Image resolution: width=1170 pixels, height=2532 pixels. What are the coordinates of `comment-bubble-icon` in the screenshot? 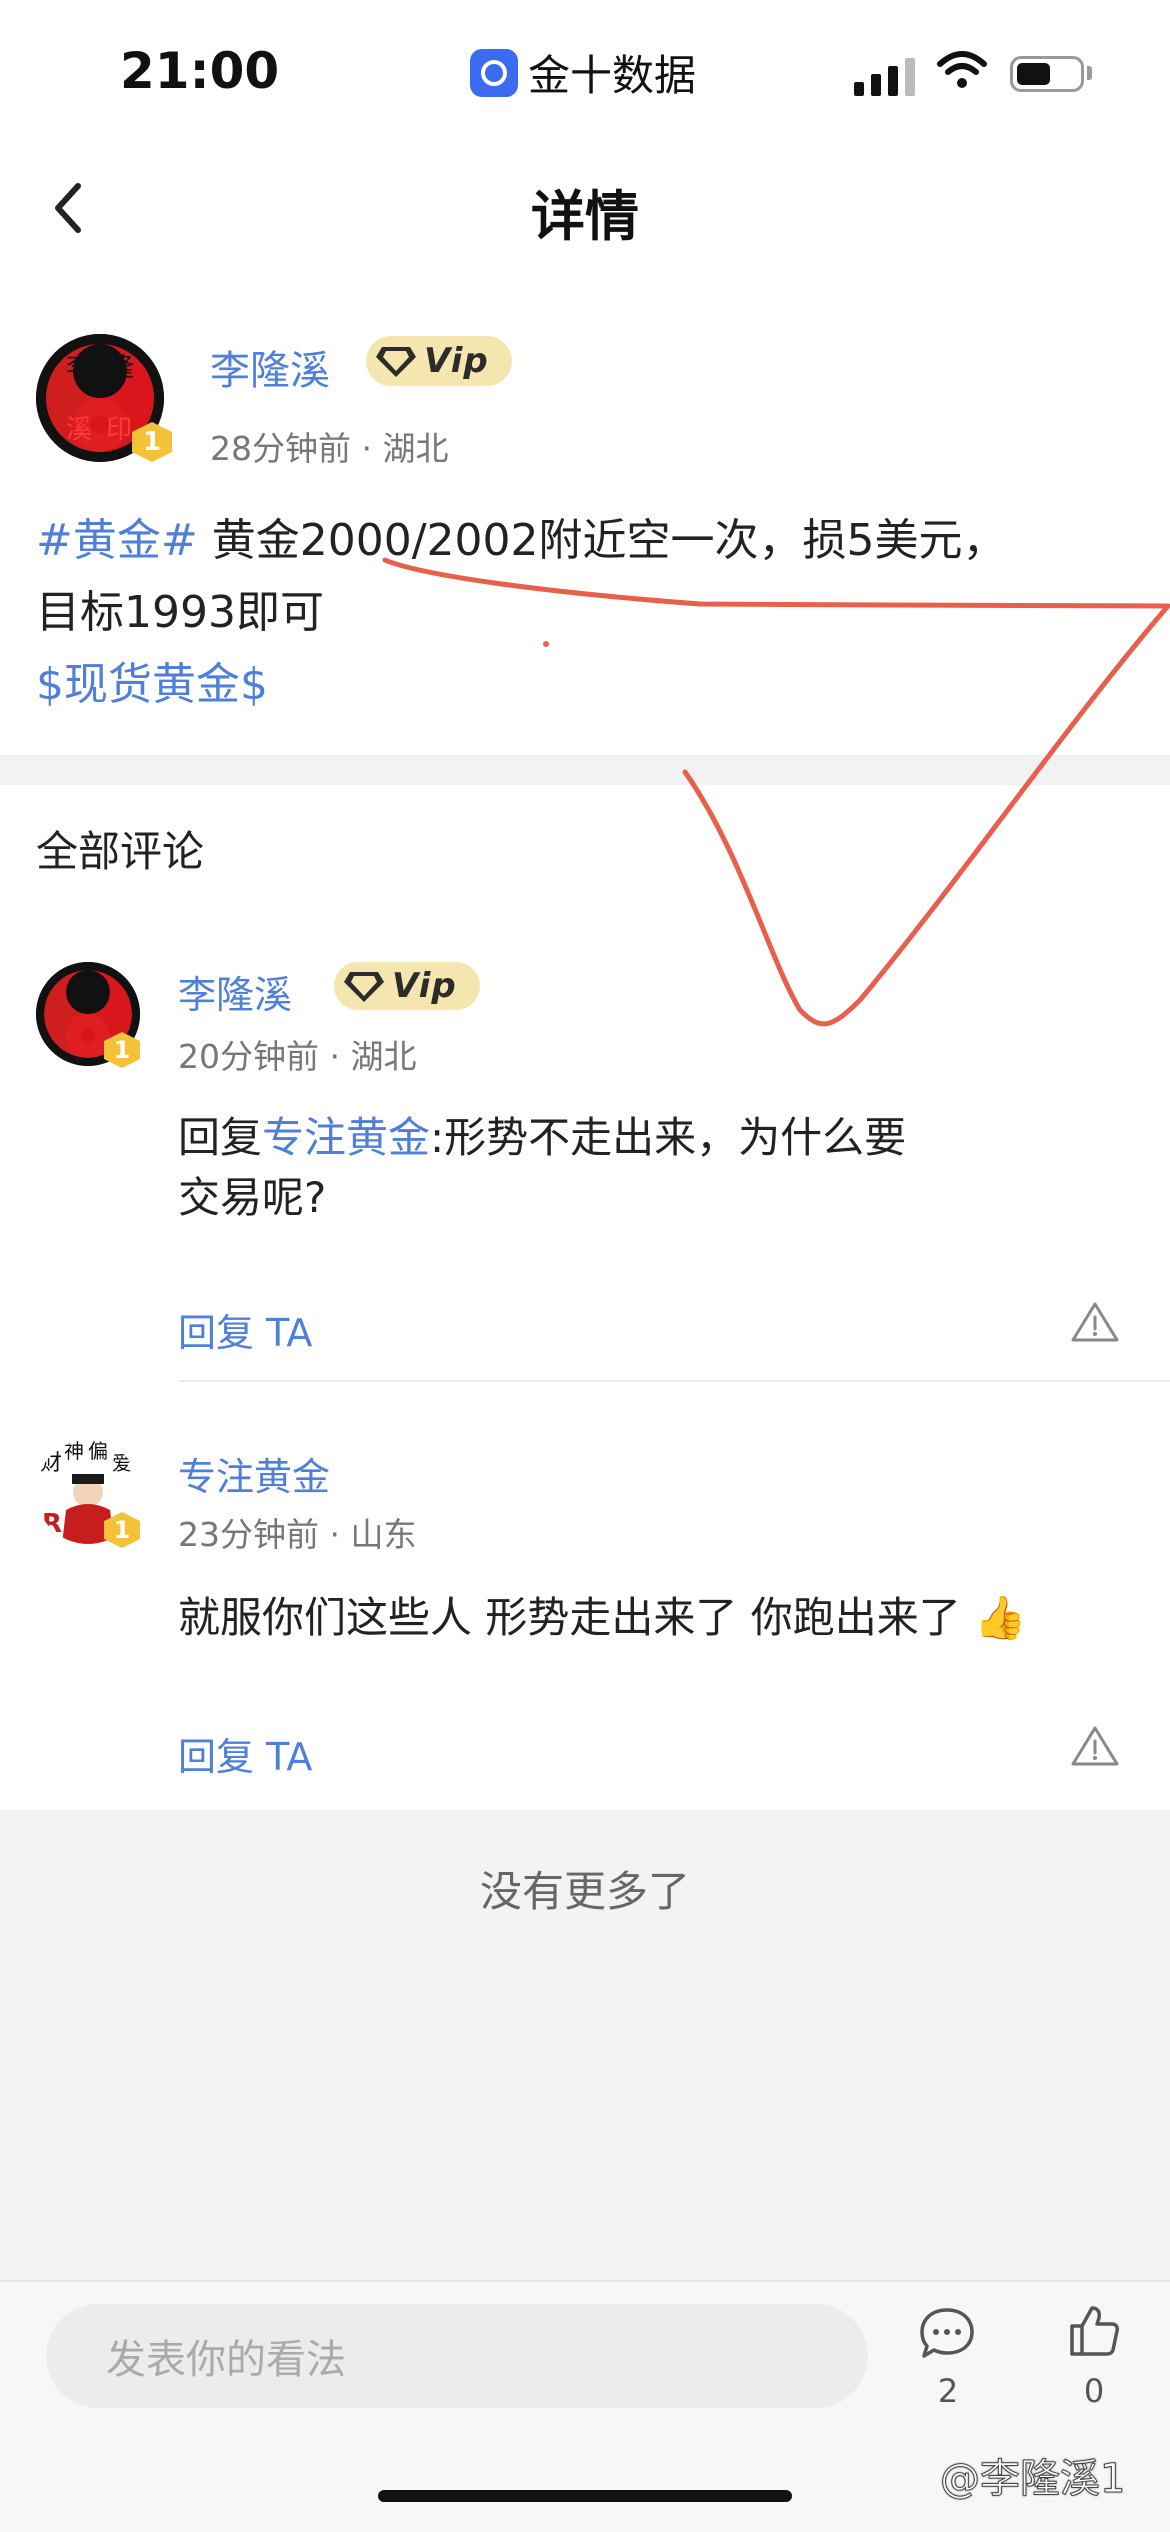 It's located at (947, 2334).